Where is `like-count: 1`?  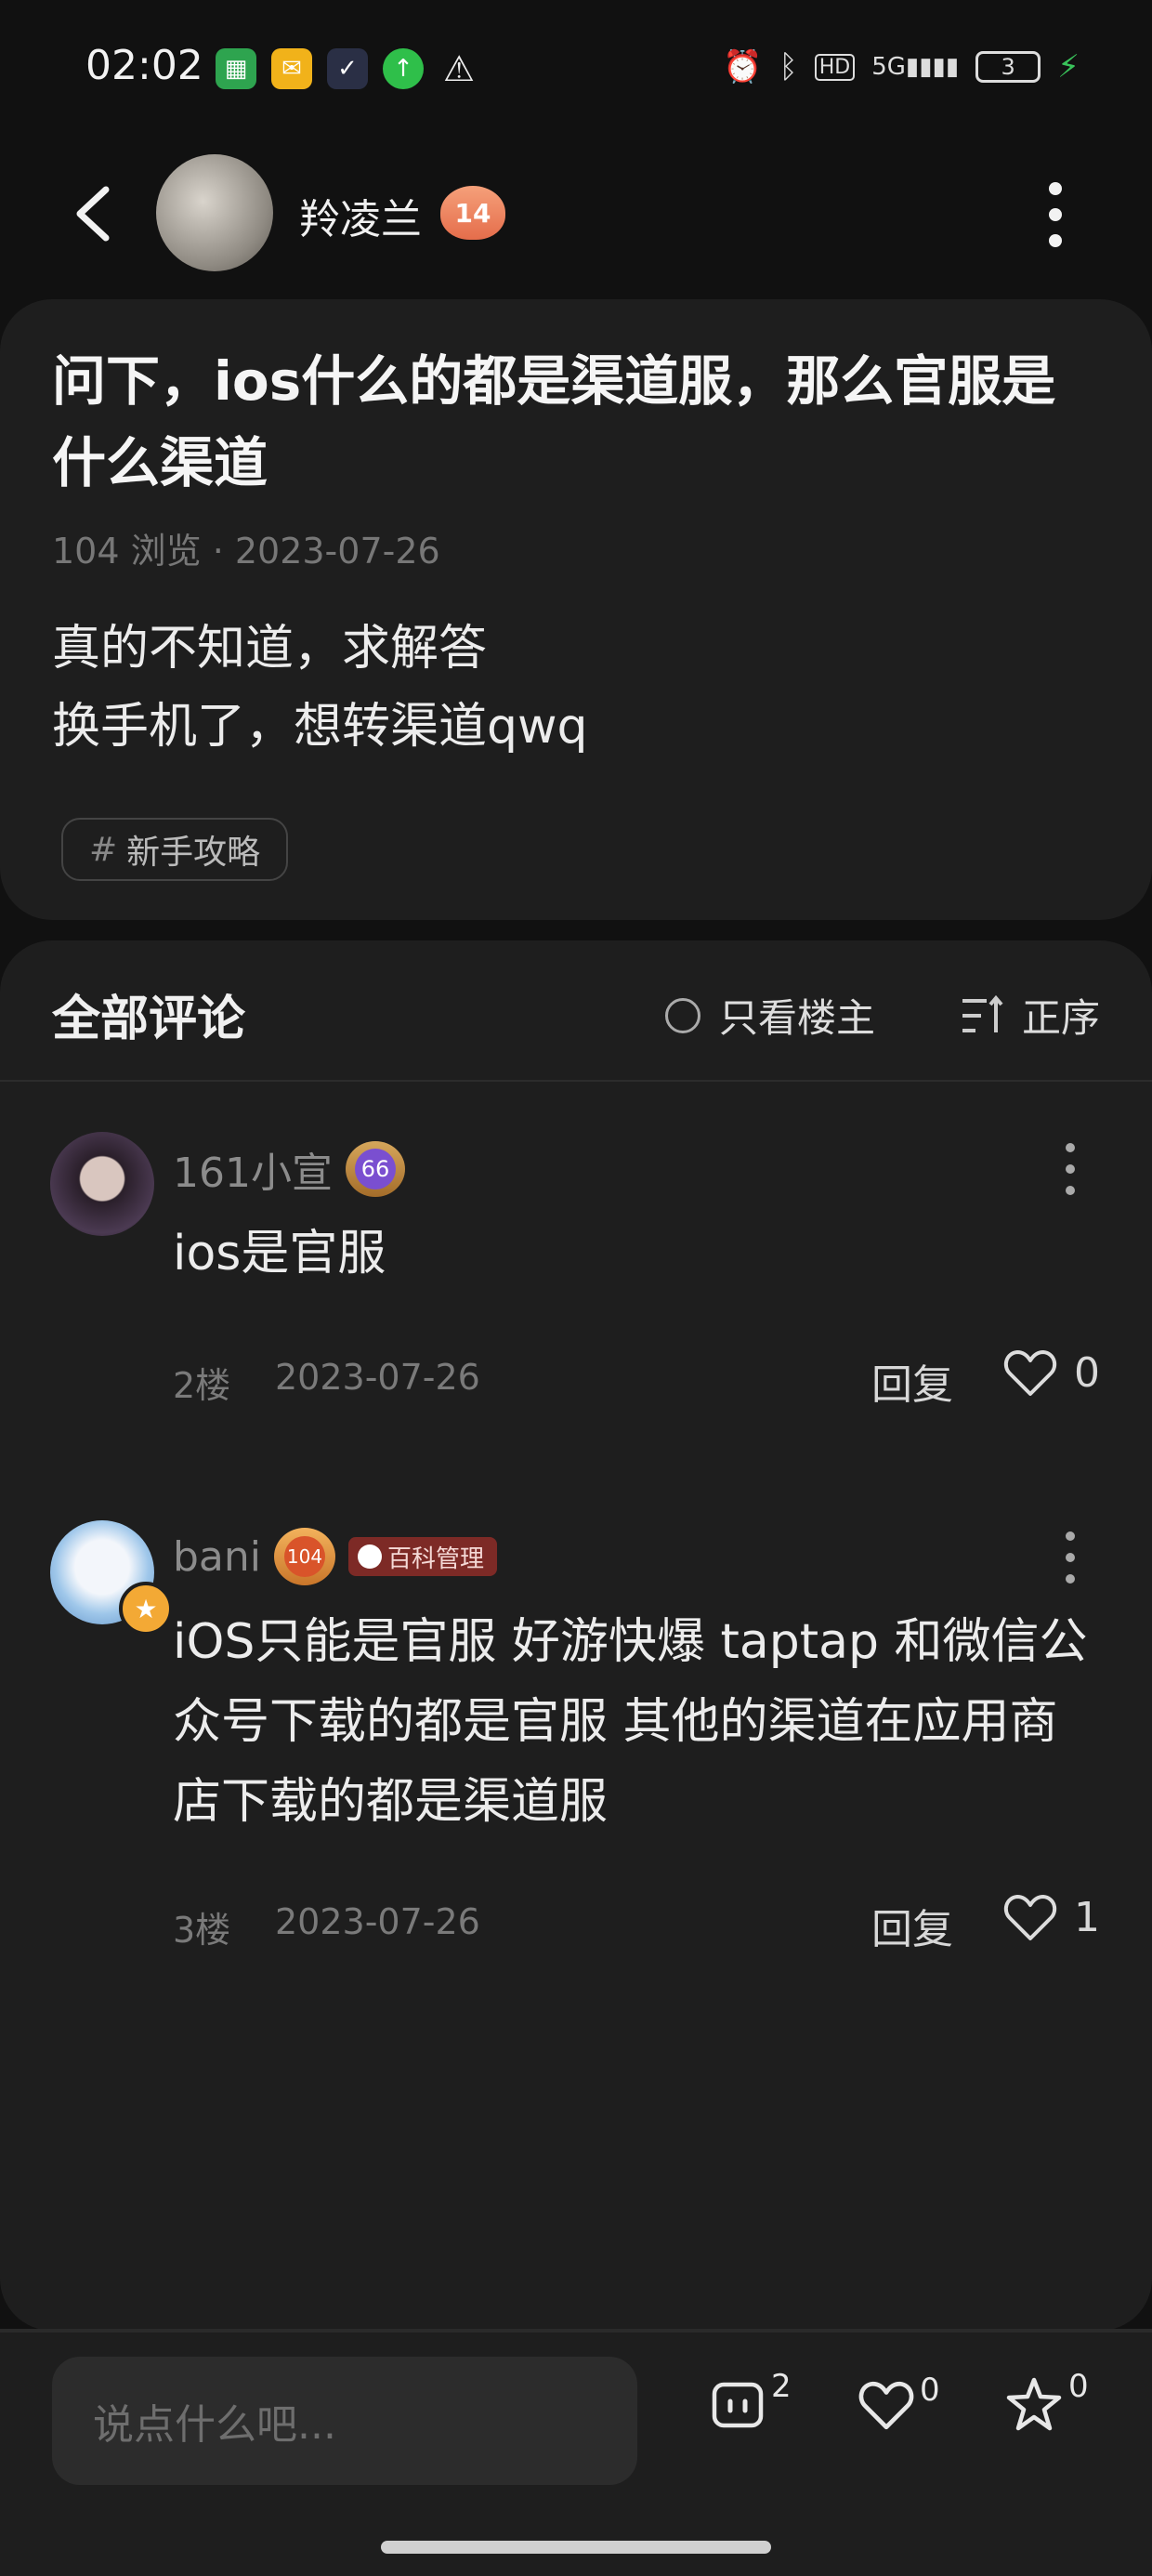
like-count: 1 is located at coordinates (1087, 1917).